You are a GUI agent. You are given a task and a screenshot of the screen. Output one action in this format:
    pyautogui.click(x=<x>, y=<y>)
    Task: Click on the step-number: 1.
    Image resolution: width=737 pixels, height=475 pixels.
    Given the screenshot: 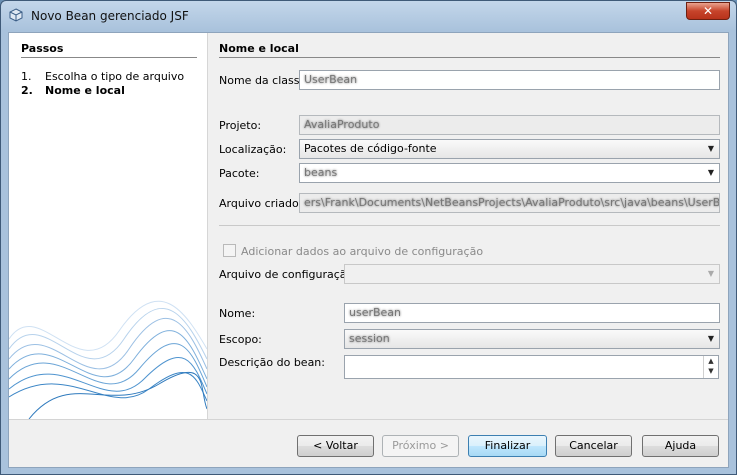 What is the action you would take?
    pyautogui.click(x=26, y=76)
    